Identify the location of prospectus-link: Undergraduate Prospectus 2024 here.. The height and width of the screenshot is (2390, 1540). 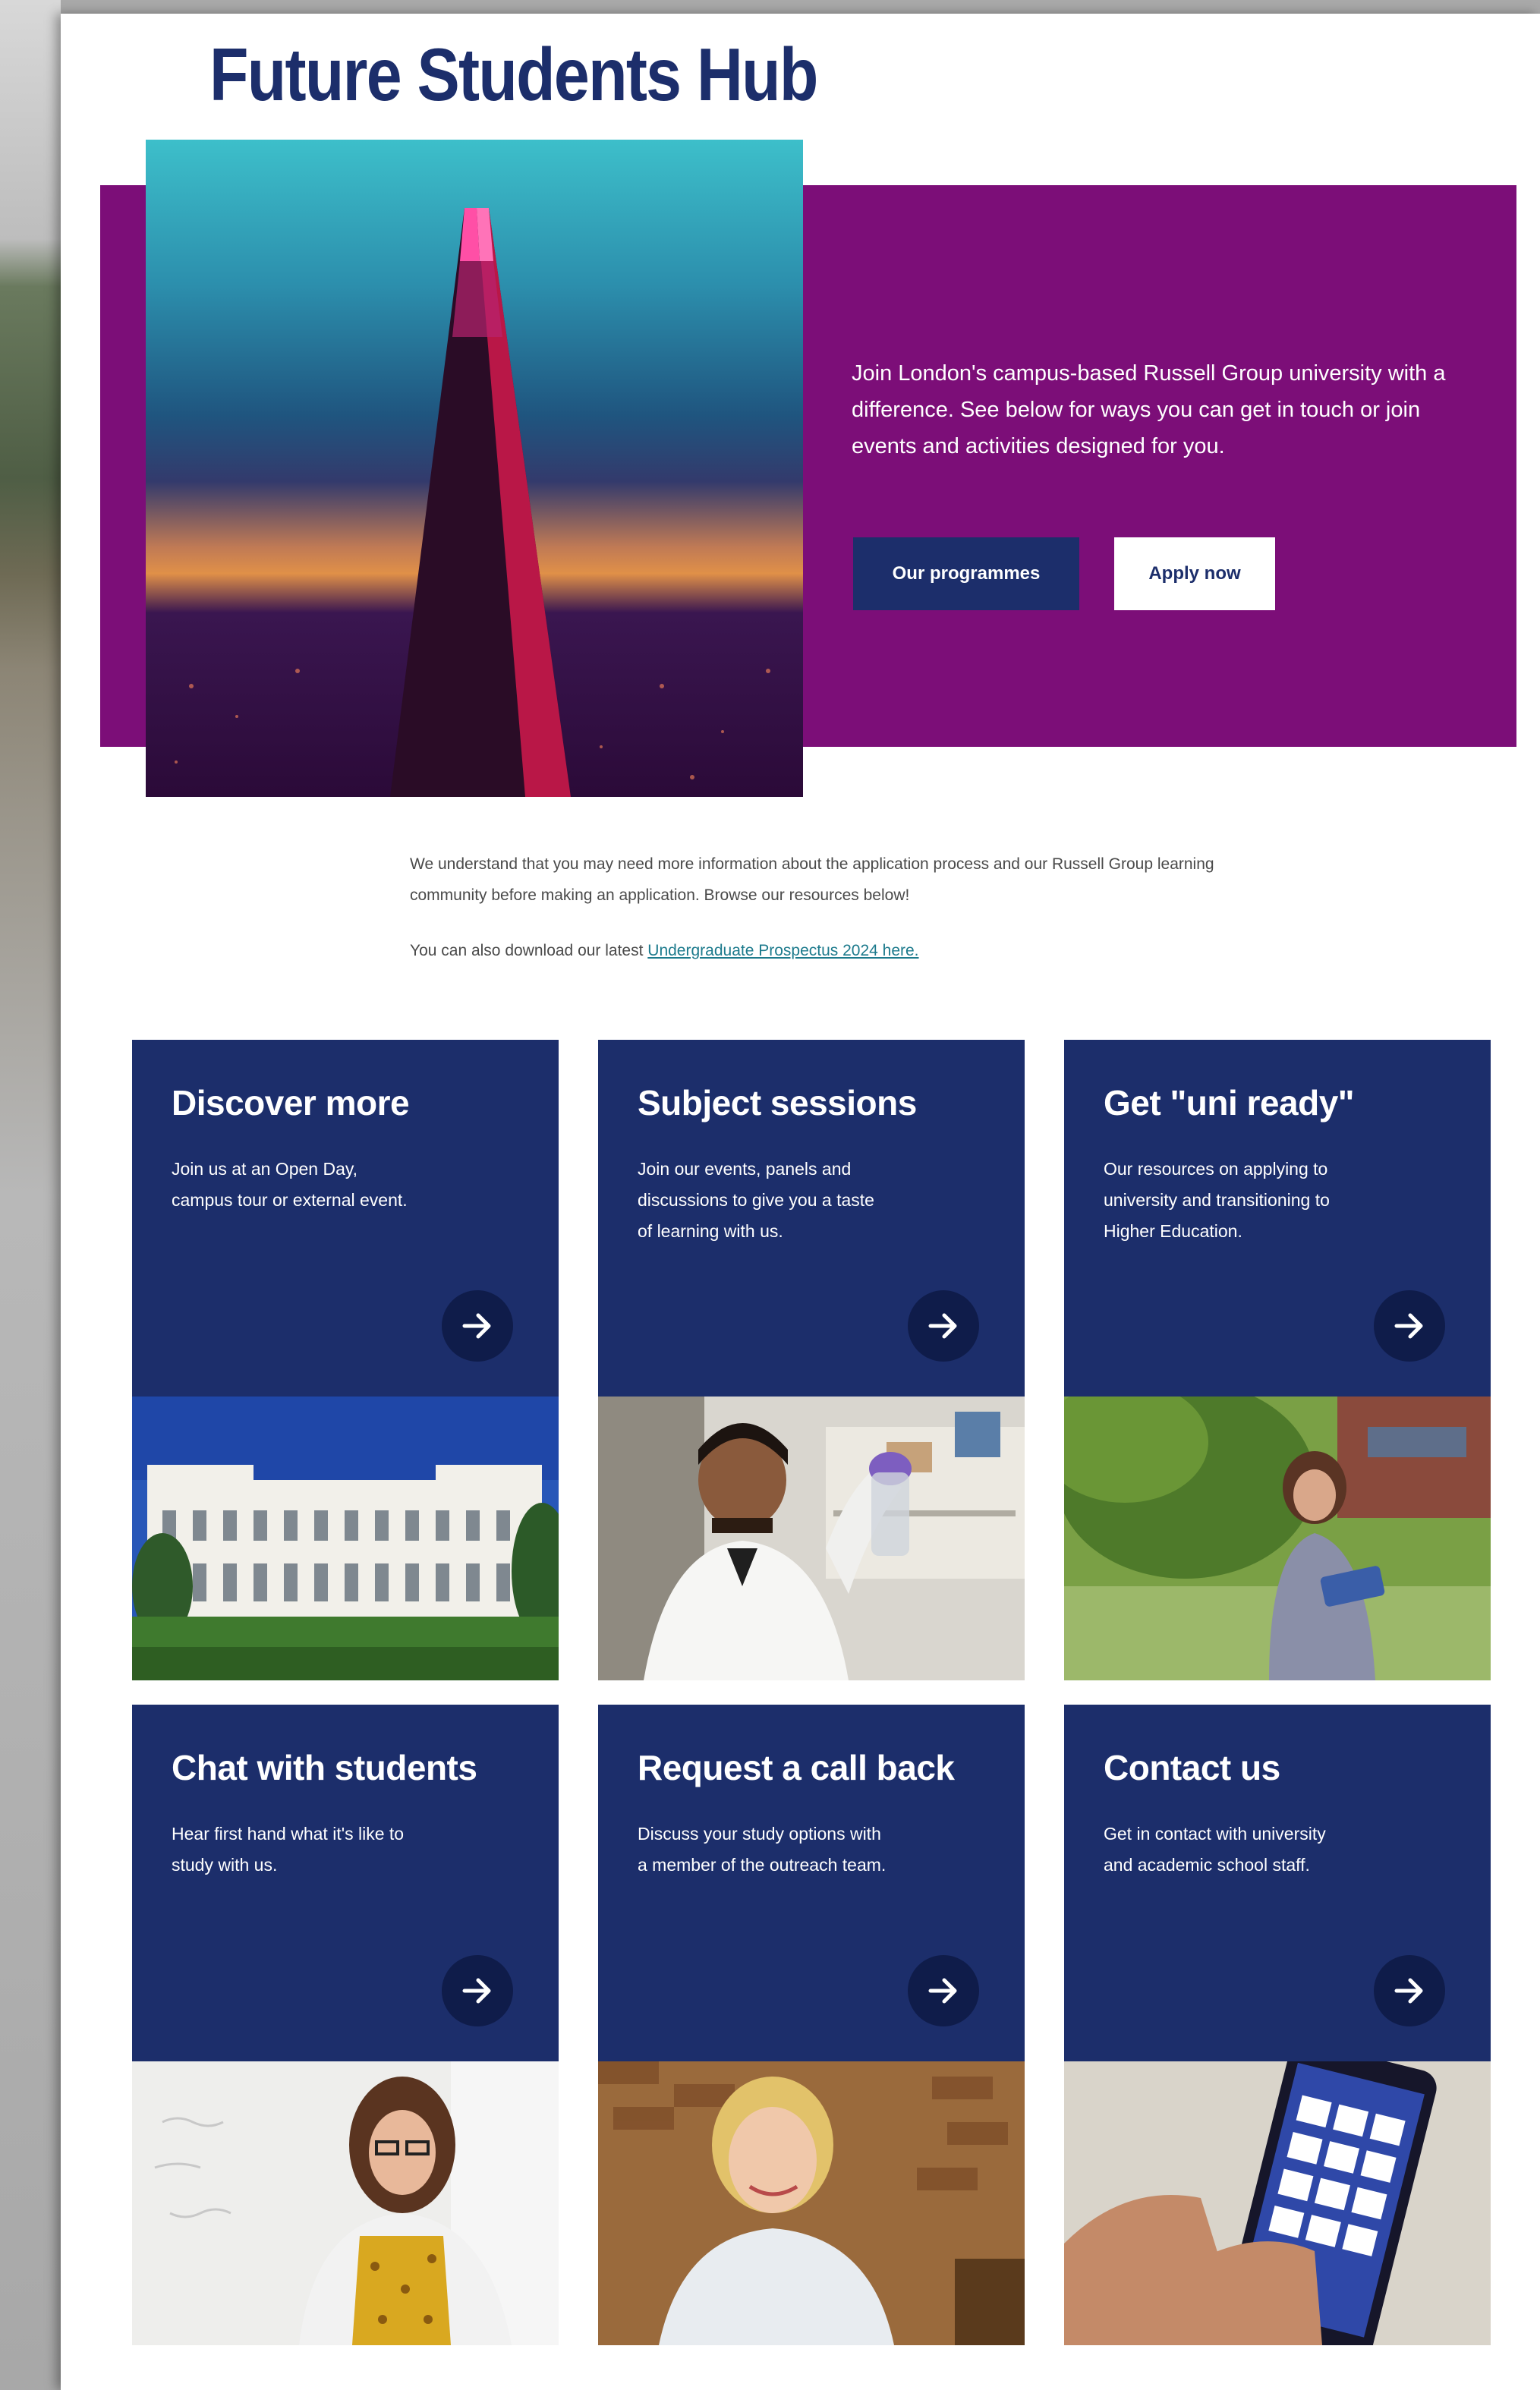
(782, 950).